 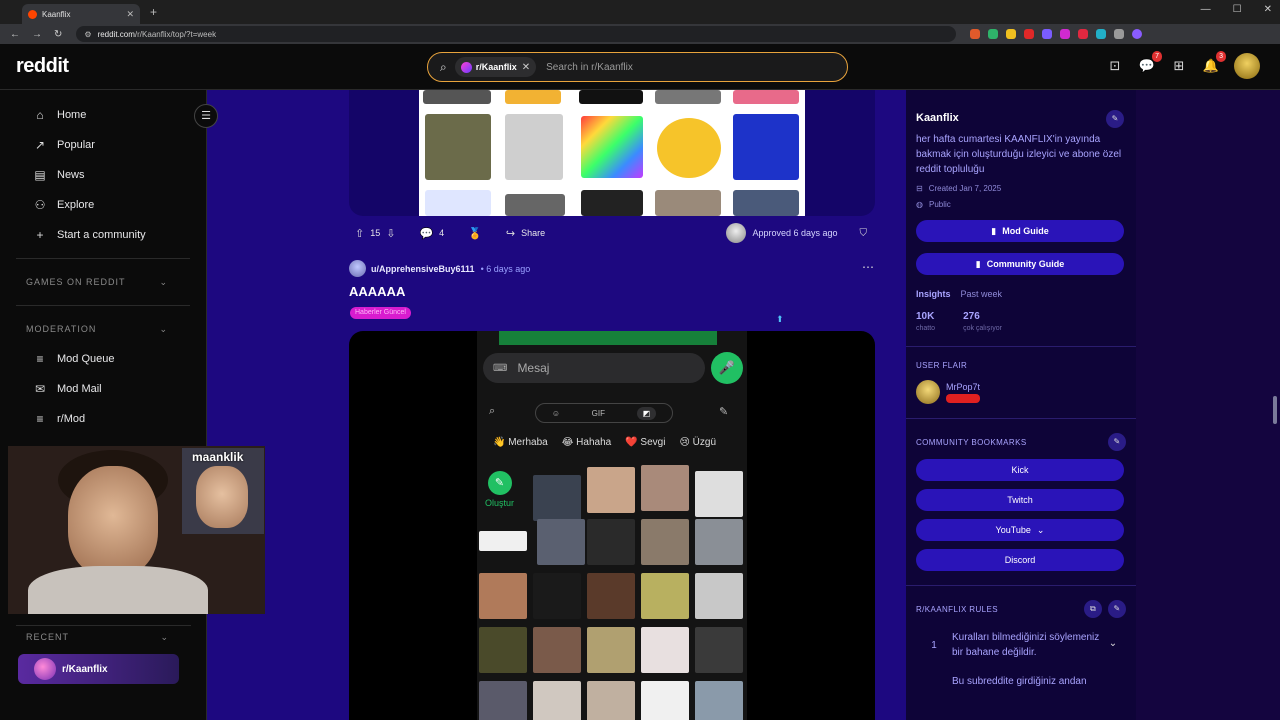 What do you see at coordinates (42, 66) in the screenshot?
I see `reddit-logo: reddit` at bounding box center [42, 66].